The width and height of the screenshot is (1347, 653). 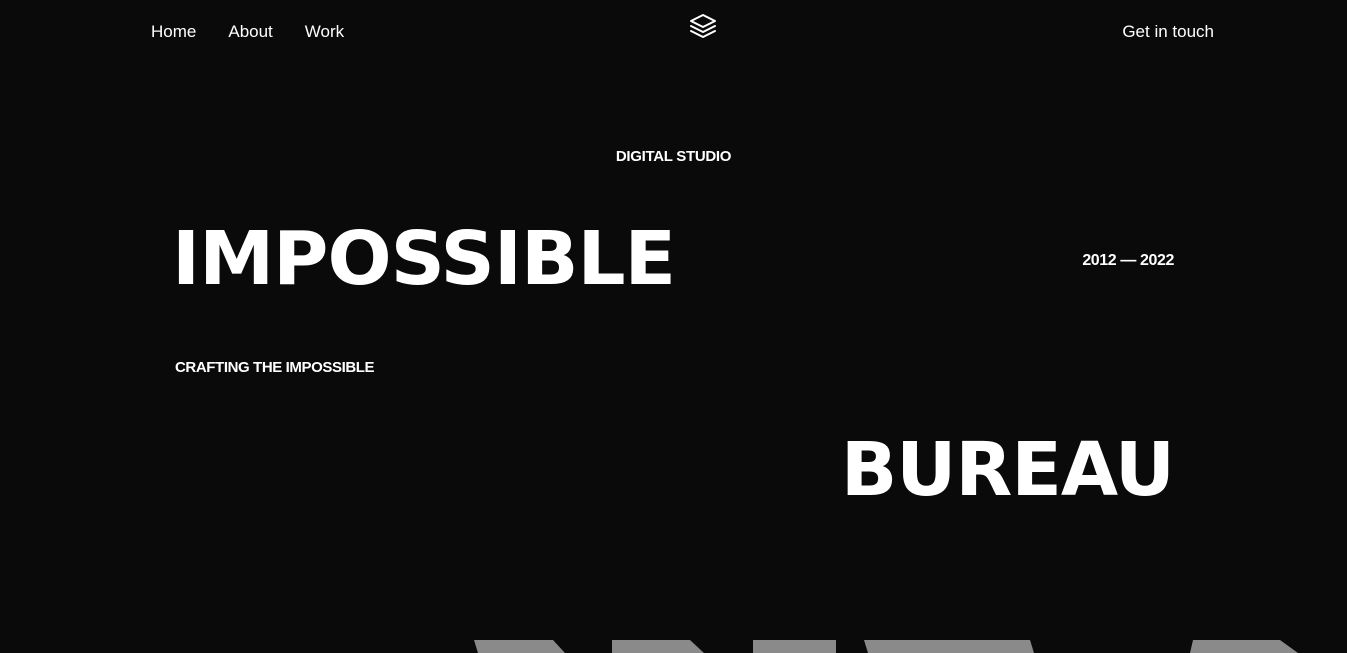 What do you see at coordinates (673, 156) in the screenshot?
I see `eyebrow-label: DIGITAL STUDIO` at bounding box center [673, 156].